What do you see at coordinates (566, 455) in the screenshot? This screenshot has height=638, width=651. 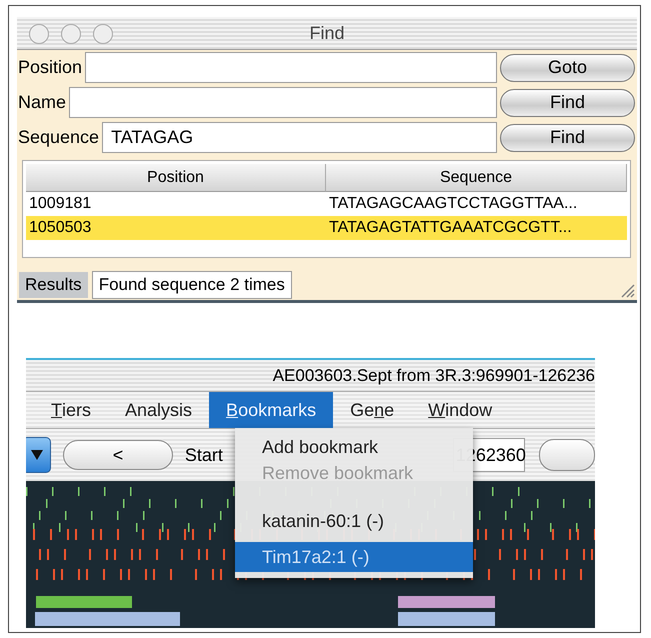 I see `toolbar-button` at bounding box center [566, 455].